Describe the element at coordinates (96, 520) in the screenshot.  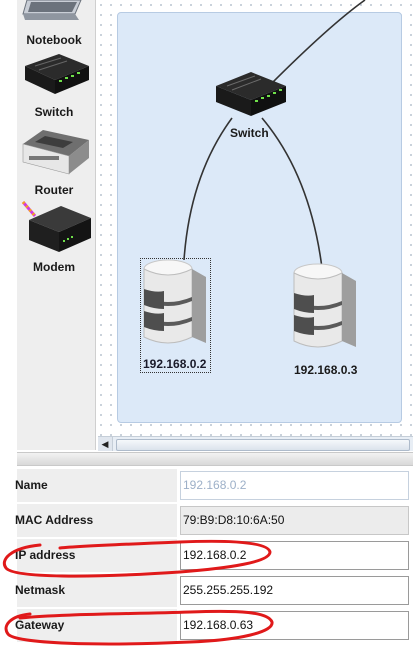
I see `property-label: MAC Address` at that location.